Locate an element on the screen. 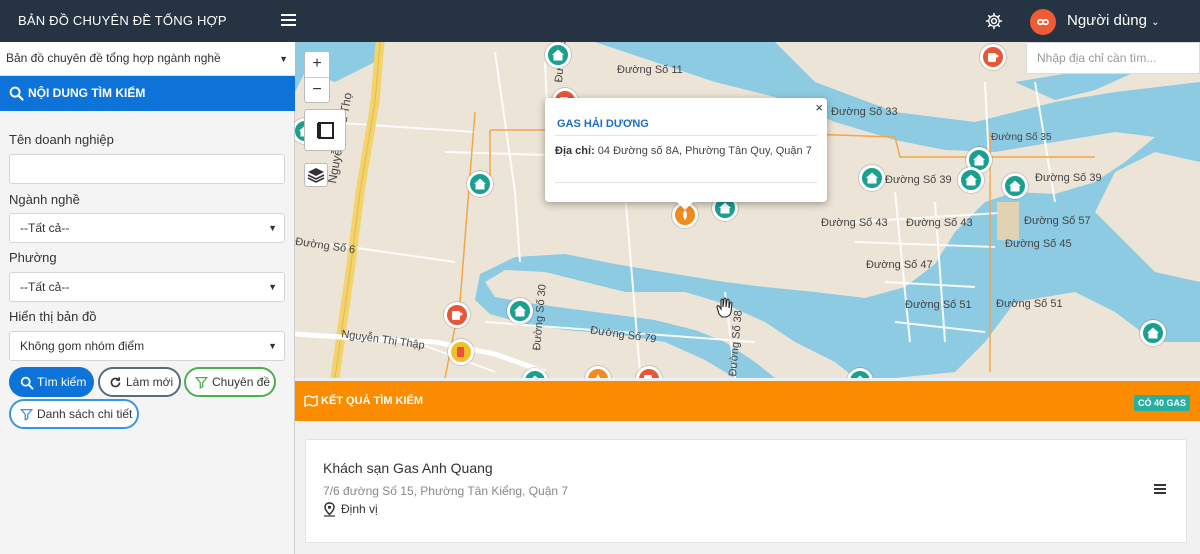 Image resolution: width=1200 pixels, height=554 pixels. avatar-icon is located at coordinates (1043, 22).